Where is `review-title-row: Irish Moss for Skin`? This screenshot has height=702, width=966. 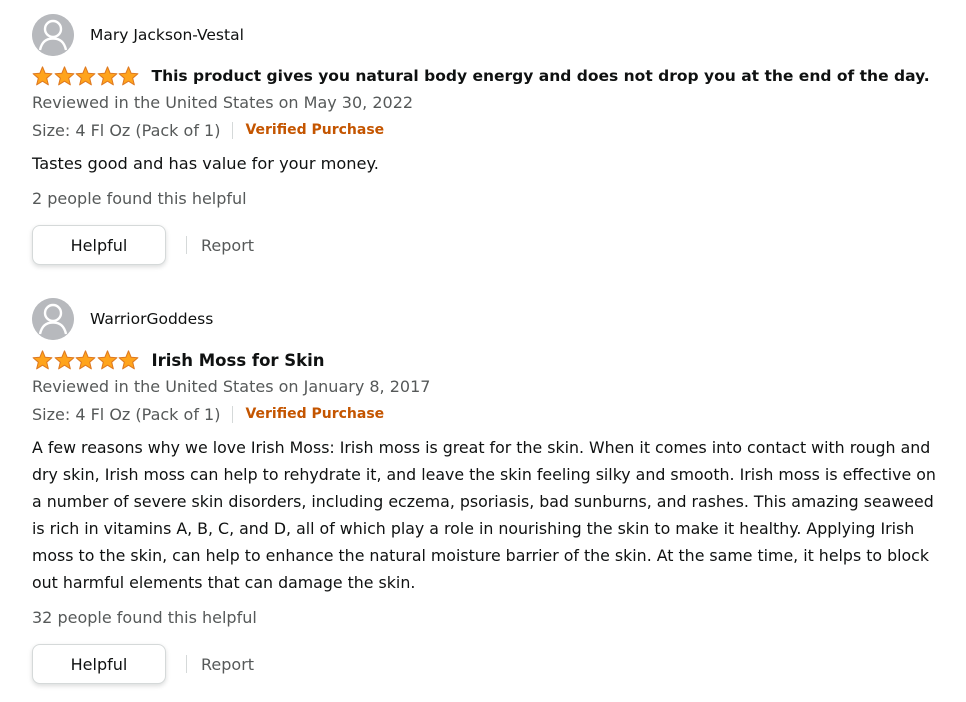 review-title-row: Irish Moss for Skin is located at coordinates (491, 360).